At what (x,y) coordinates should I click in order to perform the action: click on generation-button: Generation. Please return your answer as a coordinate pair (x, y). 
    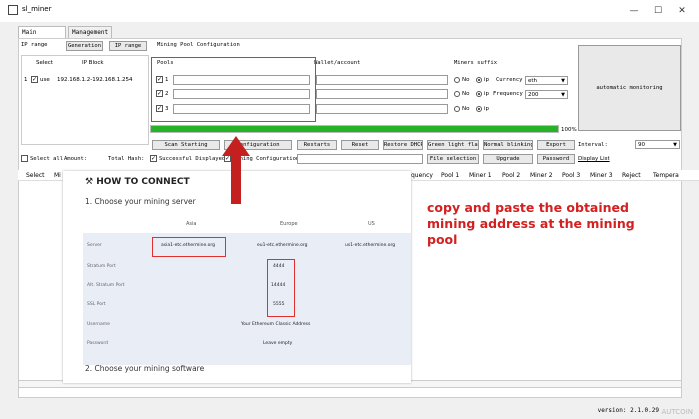
    Looking at the image, I should click on (84, 46).